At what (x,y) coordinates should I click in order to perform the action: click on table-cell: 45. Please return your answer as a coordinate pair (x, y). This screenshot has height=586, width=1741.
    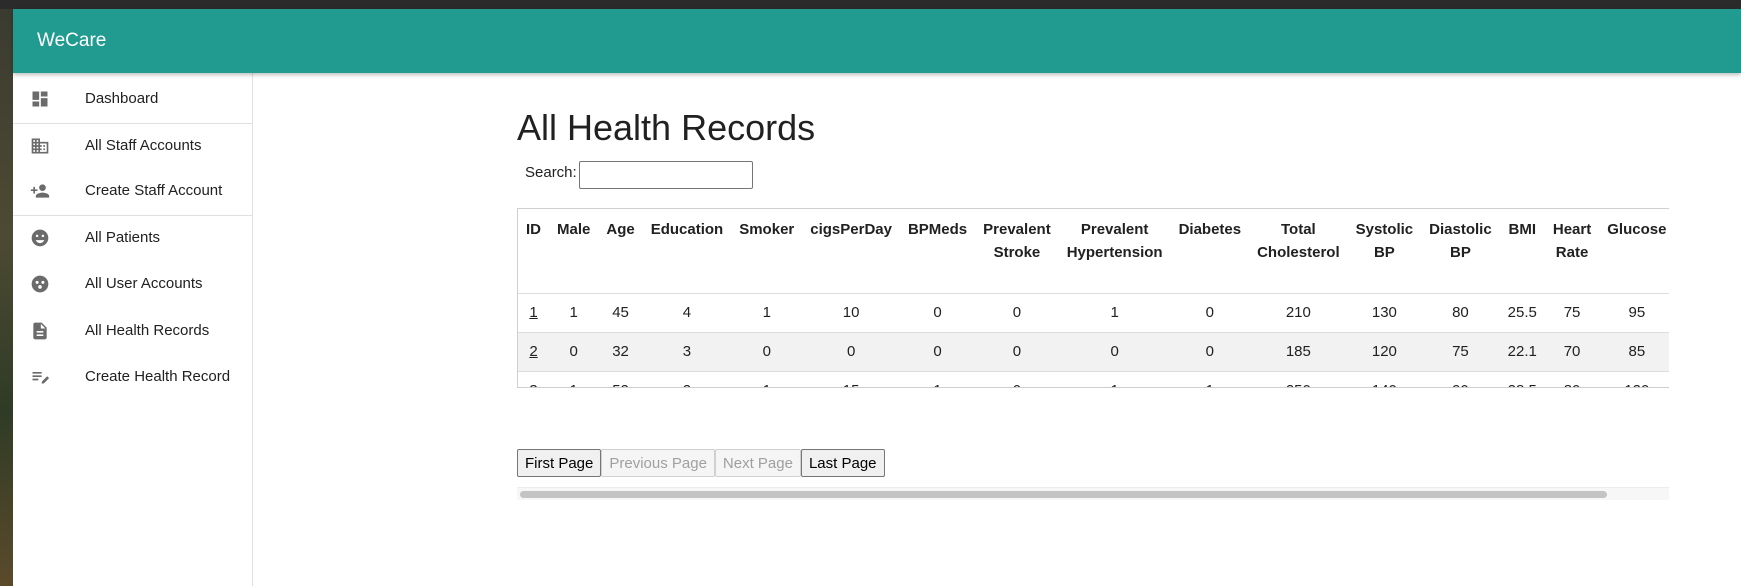
    Looking at the image, I should click on (620, 313).